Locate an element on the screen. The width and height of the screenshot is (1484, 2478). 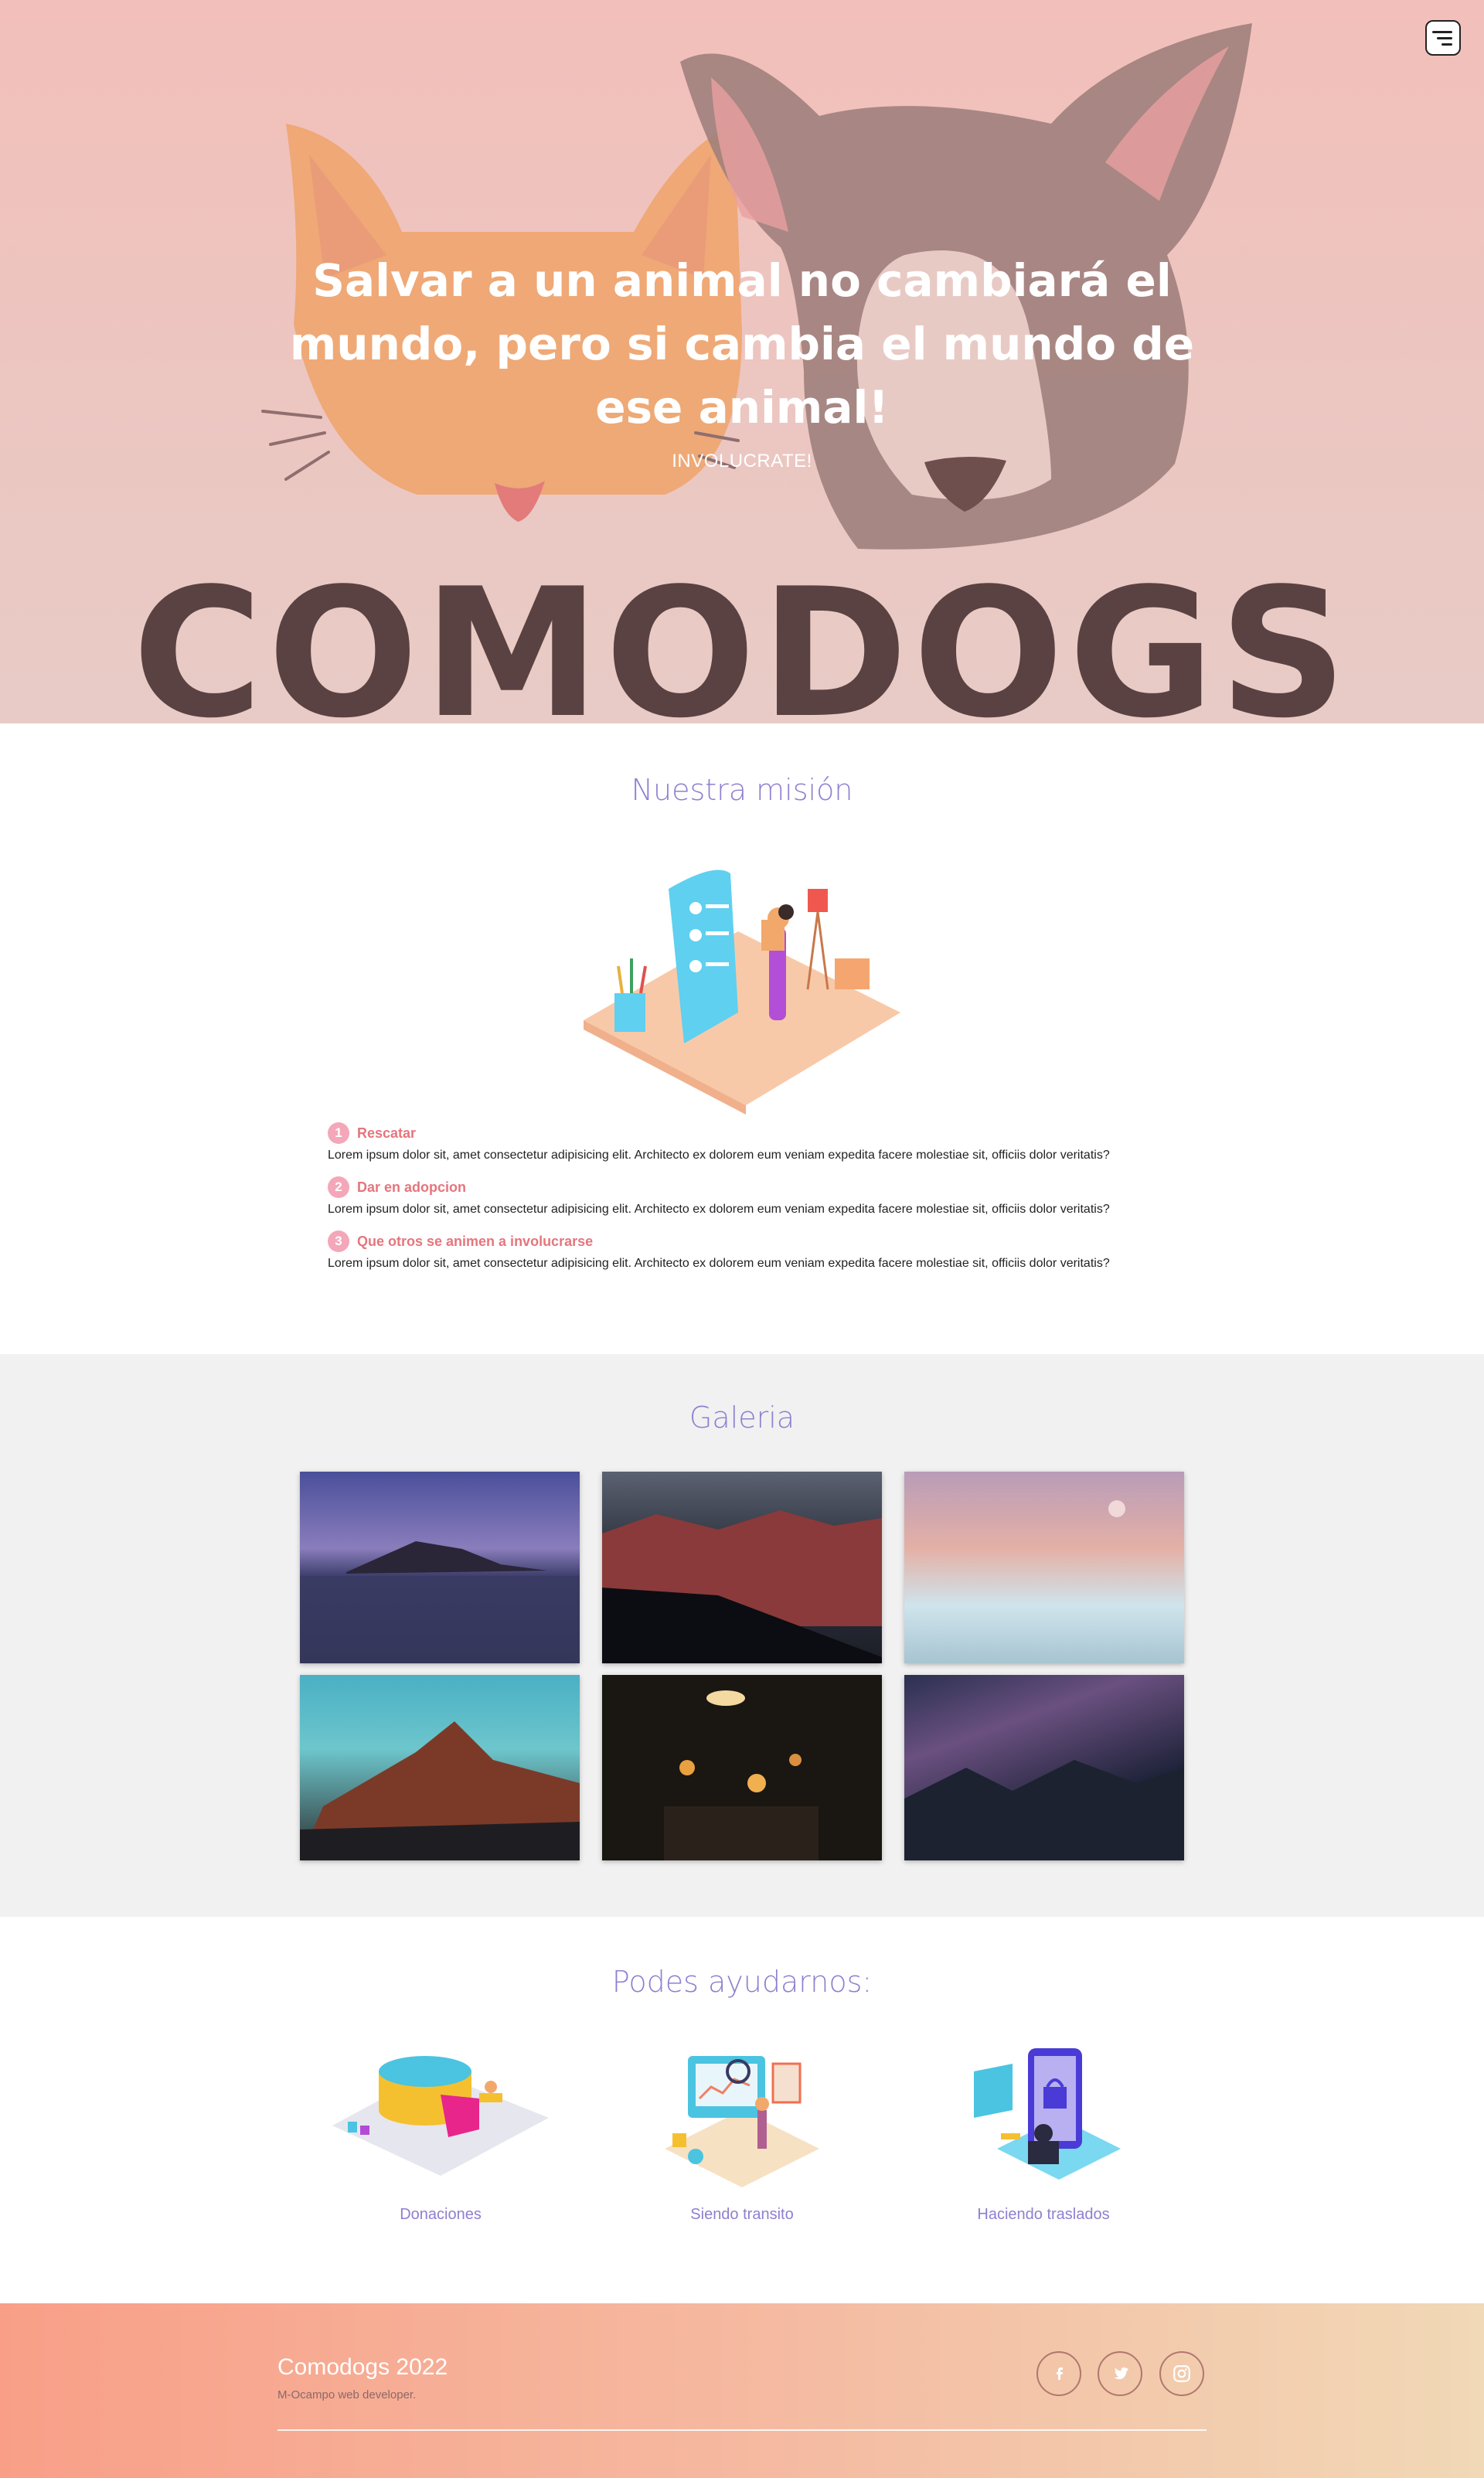
help-item-transito: Siendo transito is located at coordinates (742, 2132).